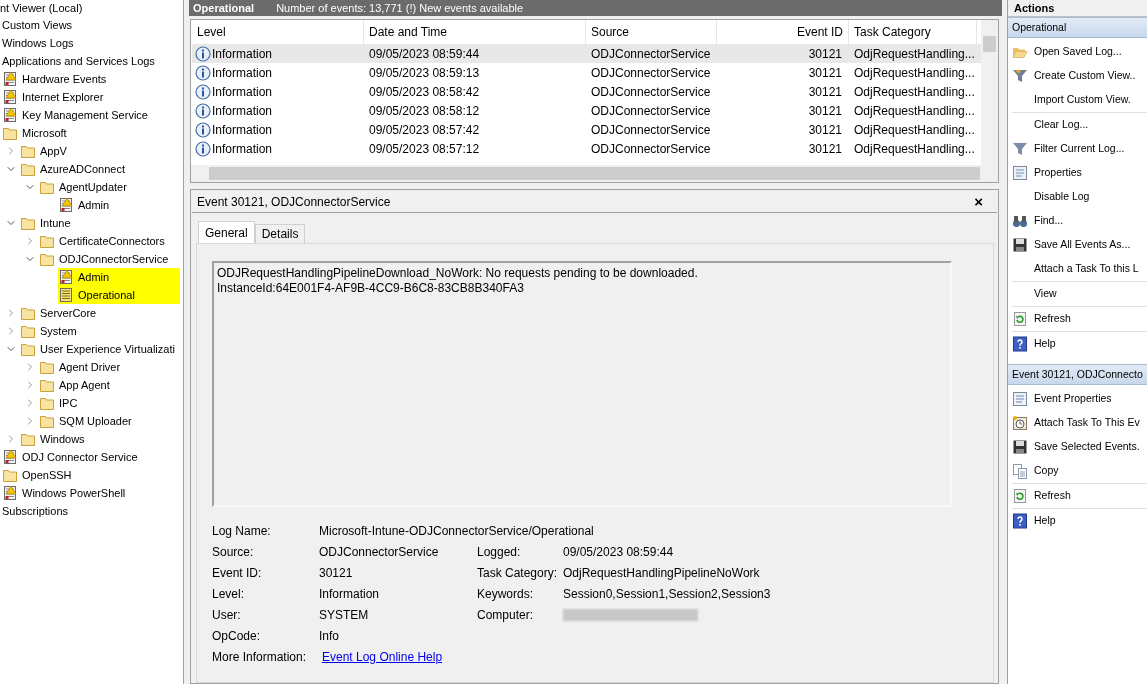 The width and height of the screenshot is (1147, 684). What do you see at coordinates (102, 241) in the screenshot?
I see `tree-item: CertificateConnectors` at bounding box center [102, 241].